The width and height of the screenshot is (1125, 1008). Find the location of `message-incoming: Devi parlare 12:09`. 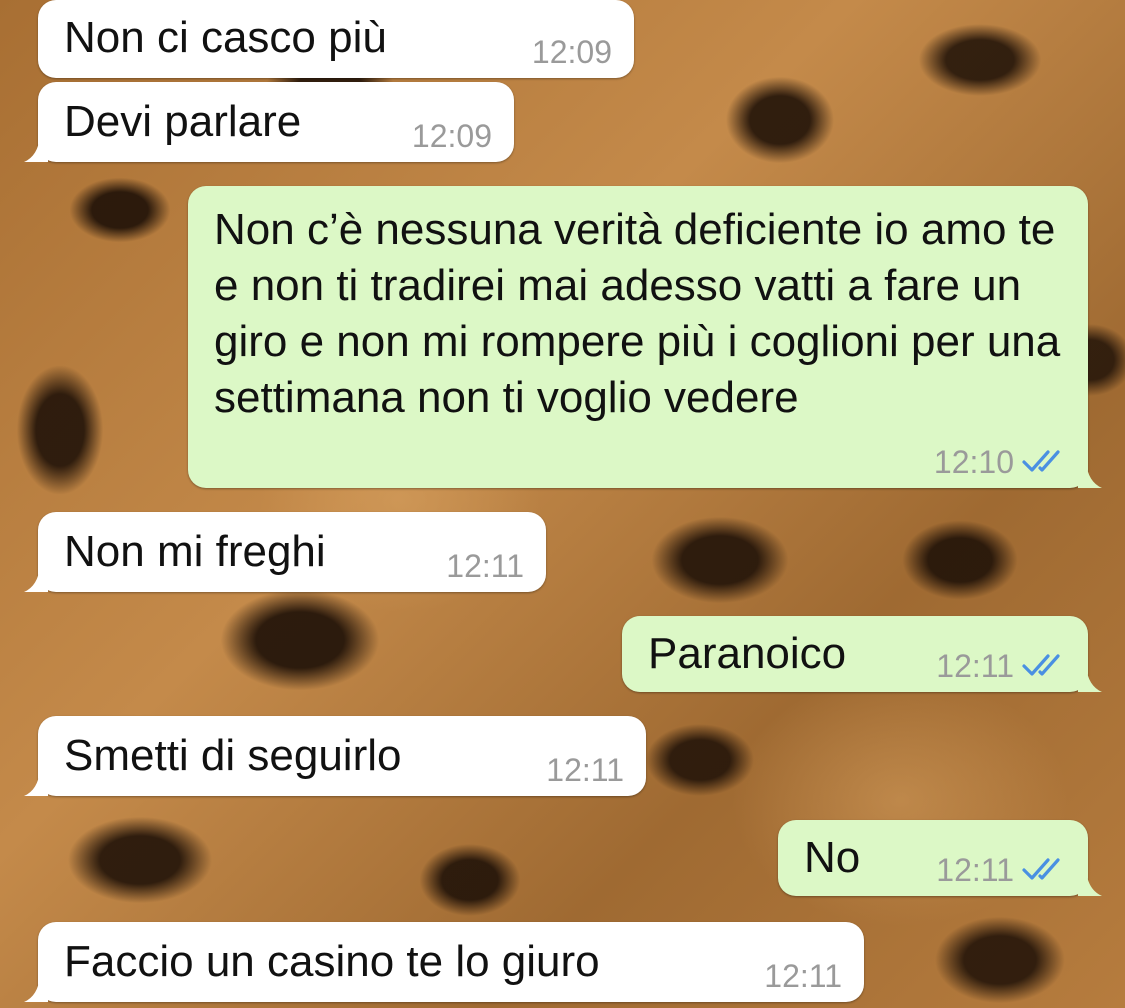

message-incoming: Devi parlare 12:09 is located at coordinates (269, 122).